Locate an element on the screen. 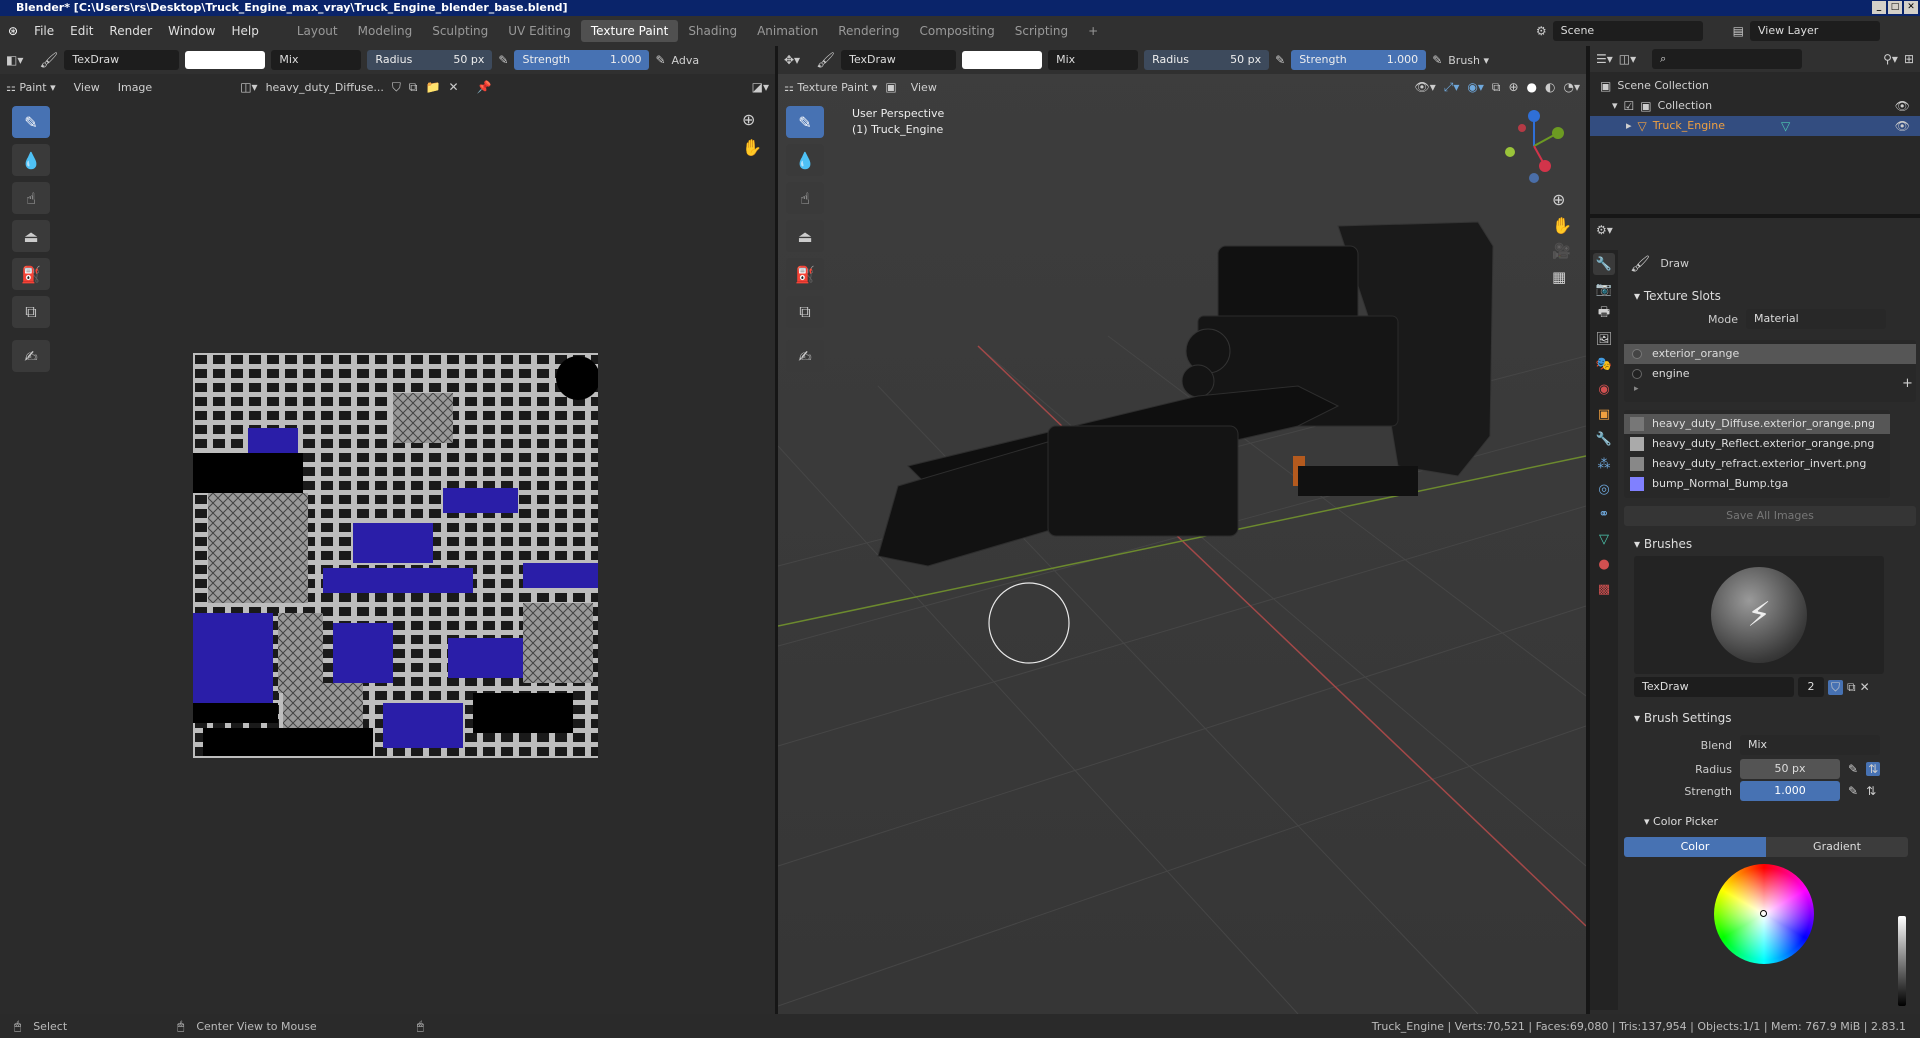 The image size is (1920, 1038). outliner-search-input: ⌕ is located at coordinates (1727, 59).